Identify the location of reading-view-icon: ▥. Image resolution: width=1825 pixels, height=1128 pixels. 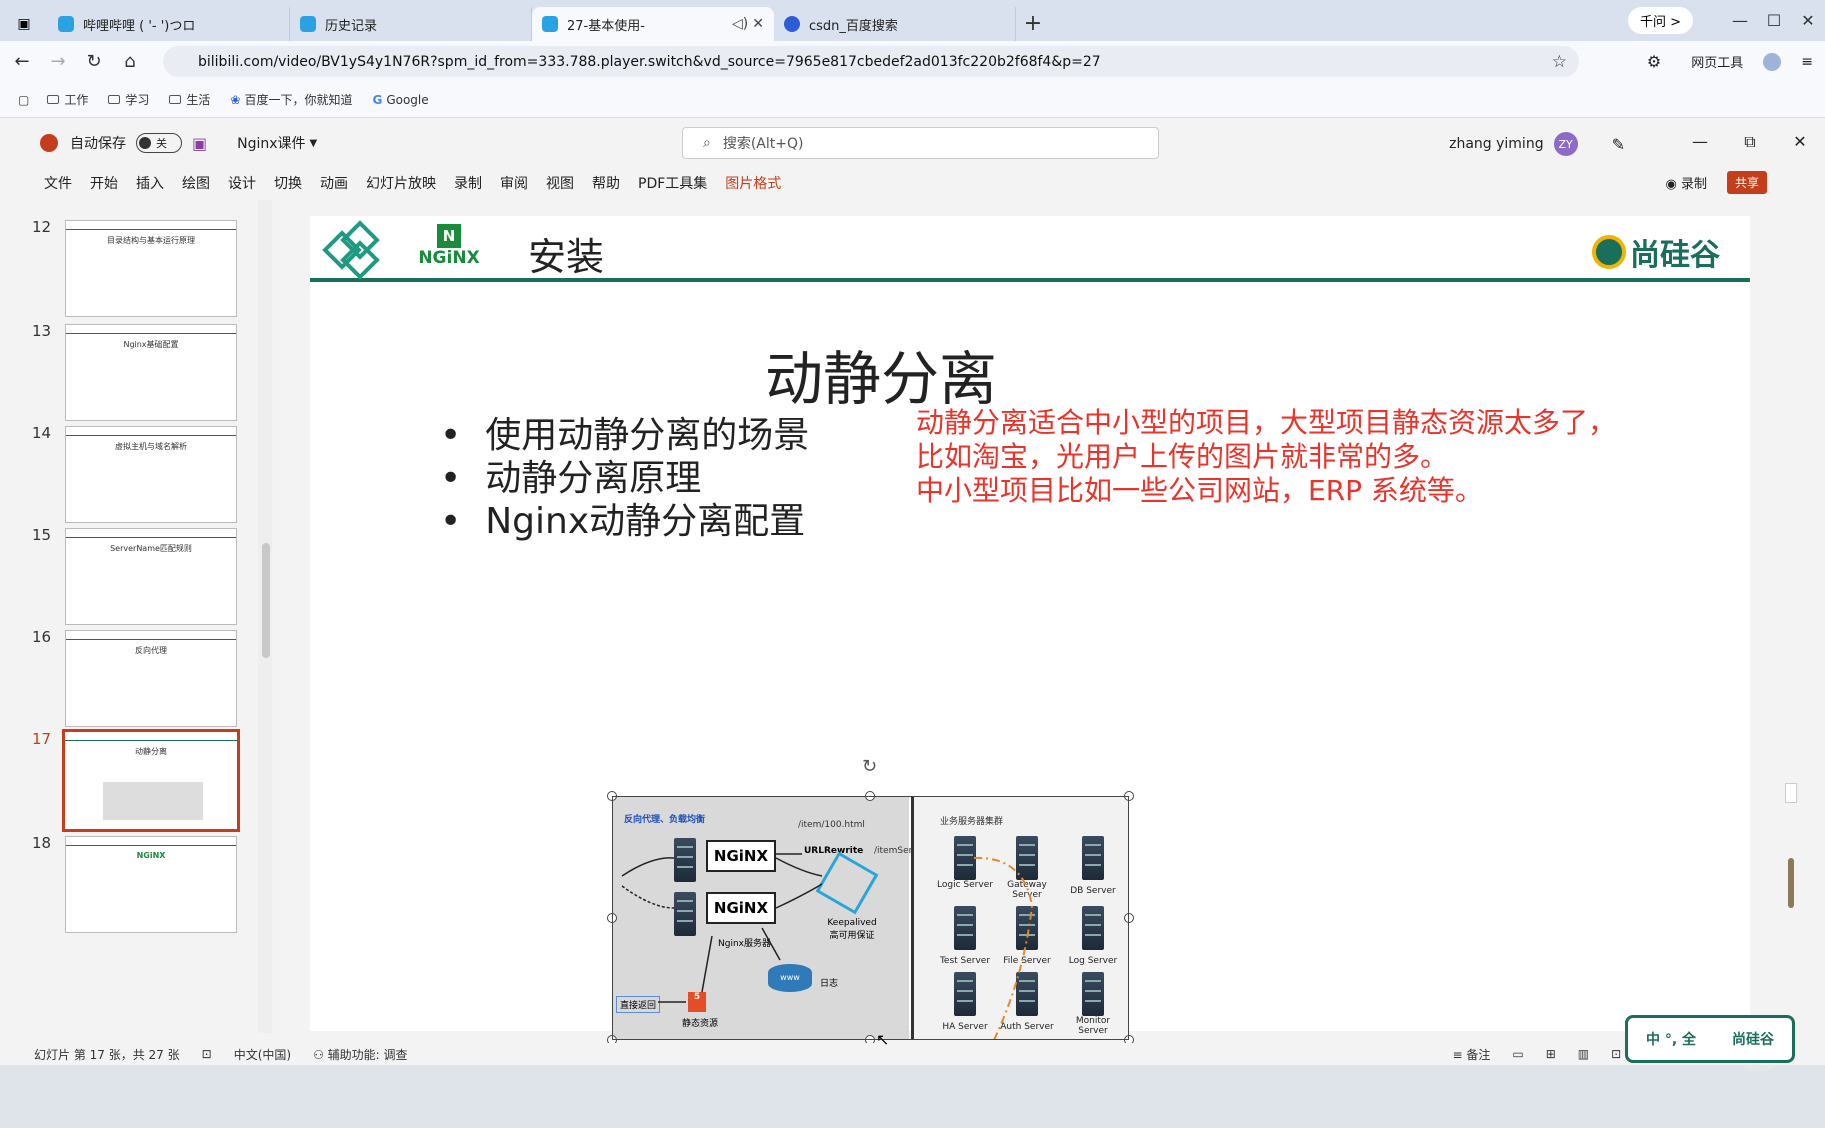
(1583, 1054).